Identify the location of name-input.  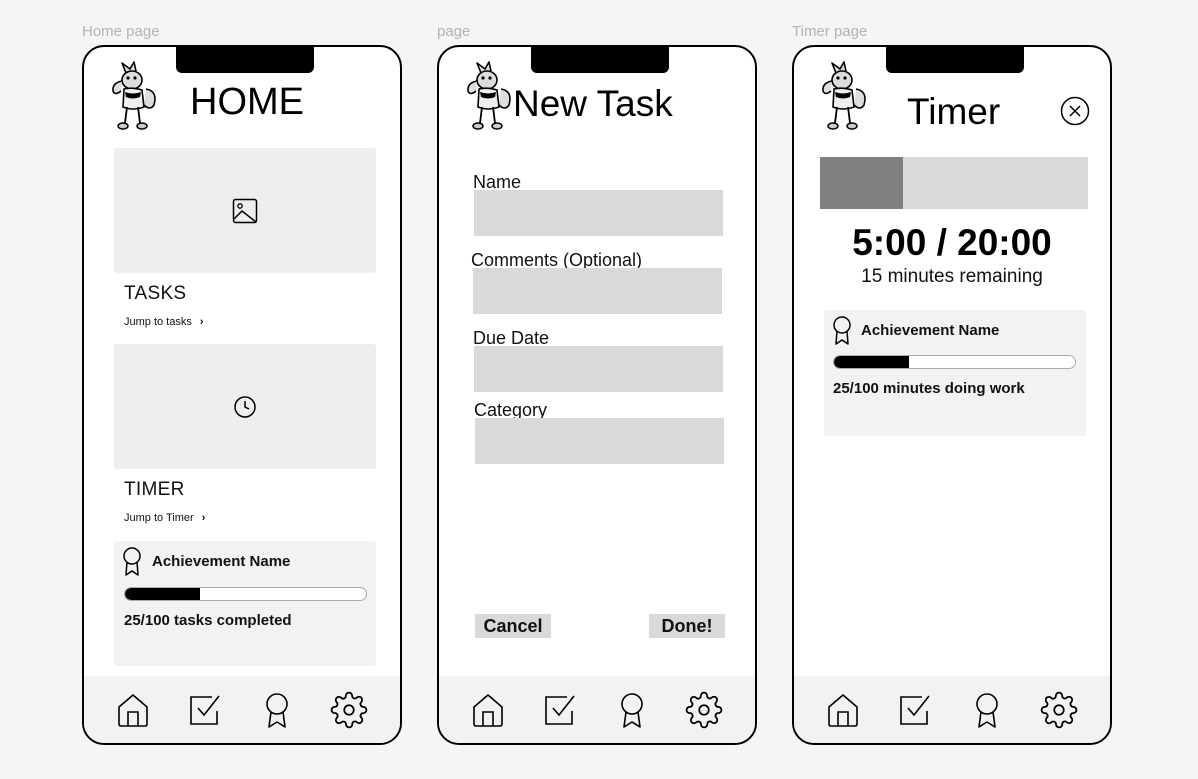
(598, 213).